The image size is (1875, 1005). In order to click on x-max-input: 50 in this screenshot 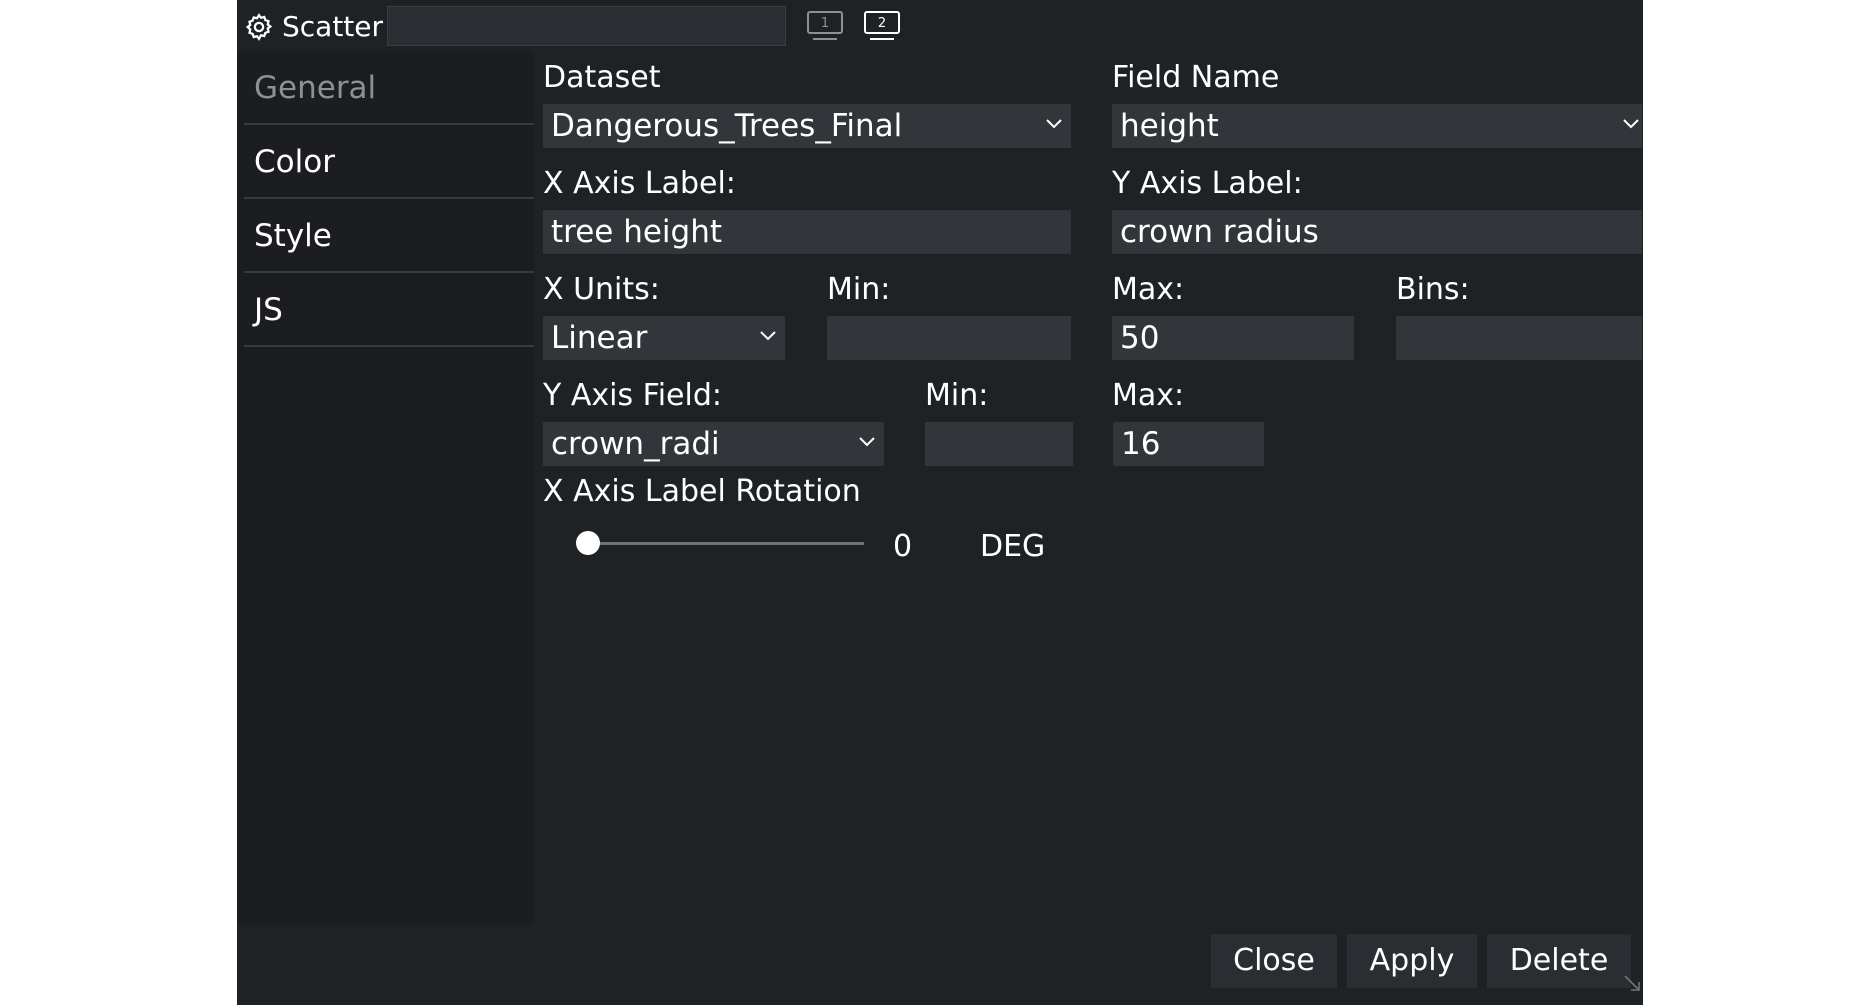, I will do `click(1233, 338)`.